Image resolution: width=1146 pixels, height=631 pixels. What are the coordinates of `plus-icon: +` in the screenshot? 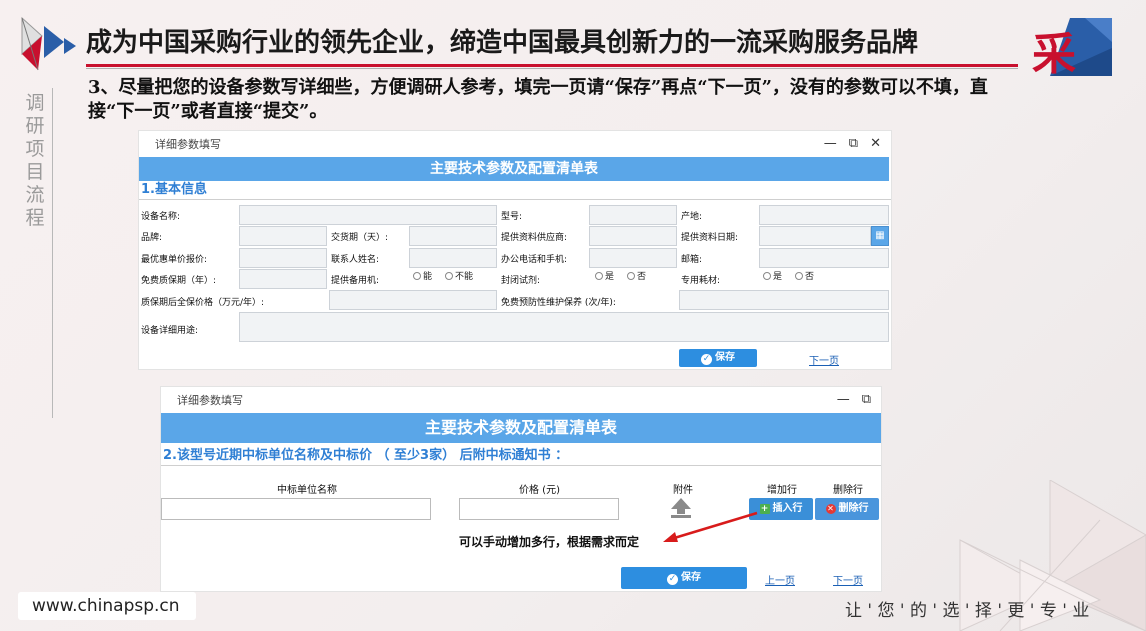 It's located at (764, 509).